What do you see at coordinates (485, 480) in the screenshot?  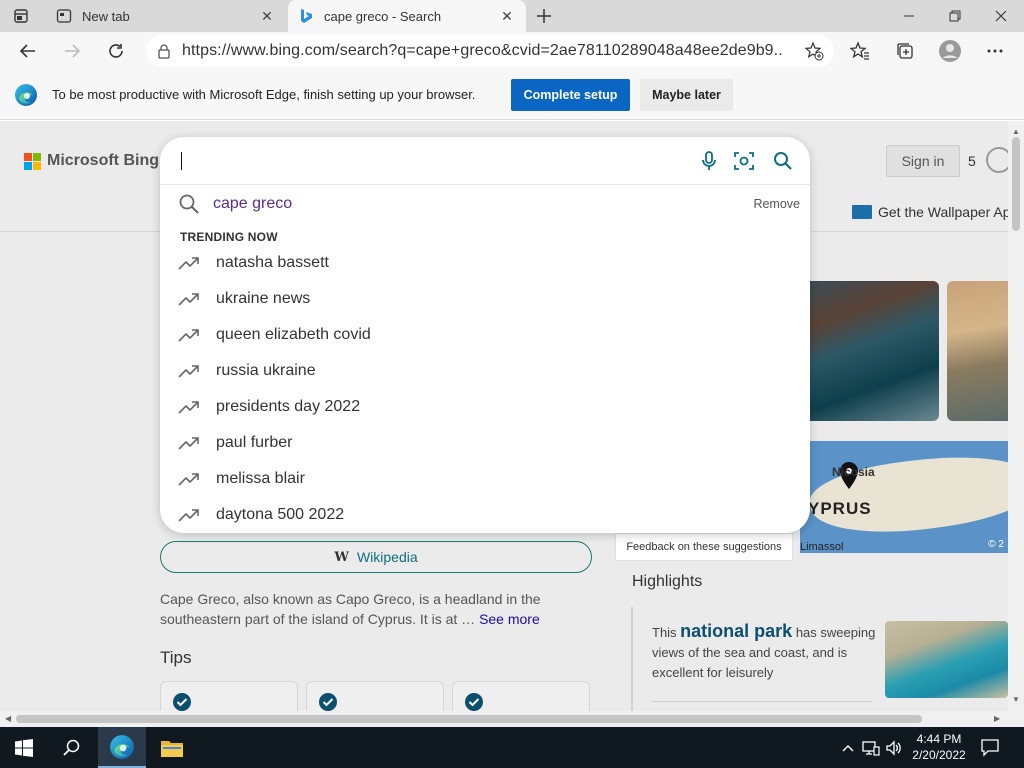 I see `trending-item: melissa blair` at bounding box center [485, 480].